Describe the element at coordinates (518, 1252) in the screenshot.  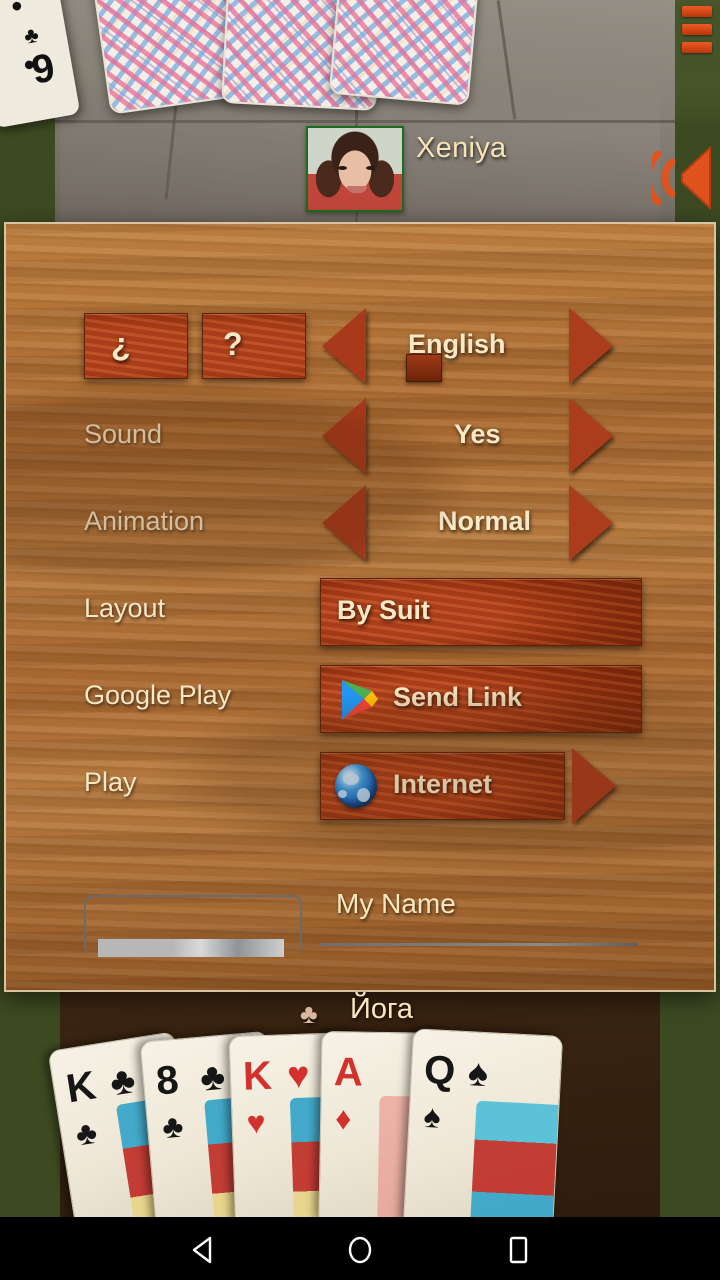
I see `recents-button` at that location.